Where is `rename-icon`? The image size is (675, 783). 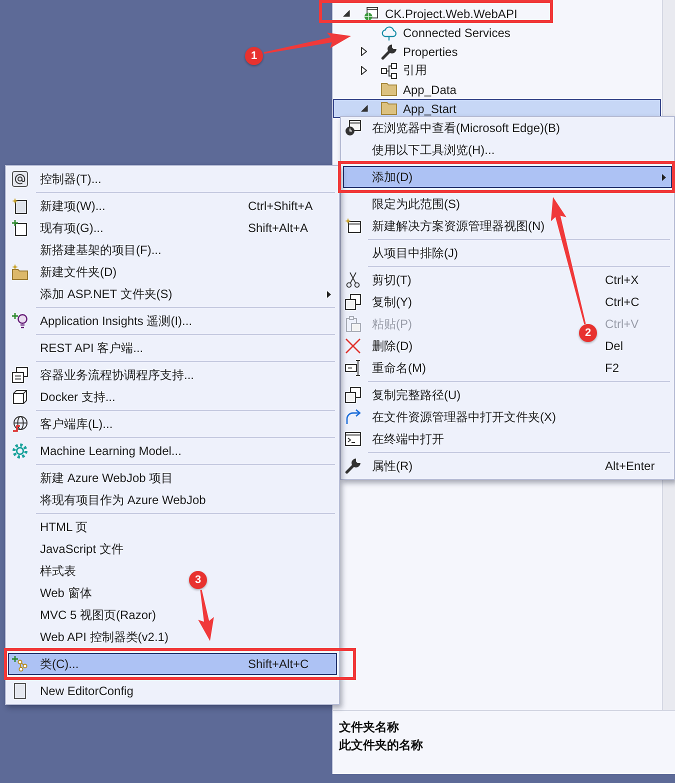 rename-icon is located at coordinates (353, 368).